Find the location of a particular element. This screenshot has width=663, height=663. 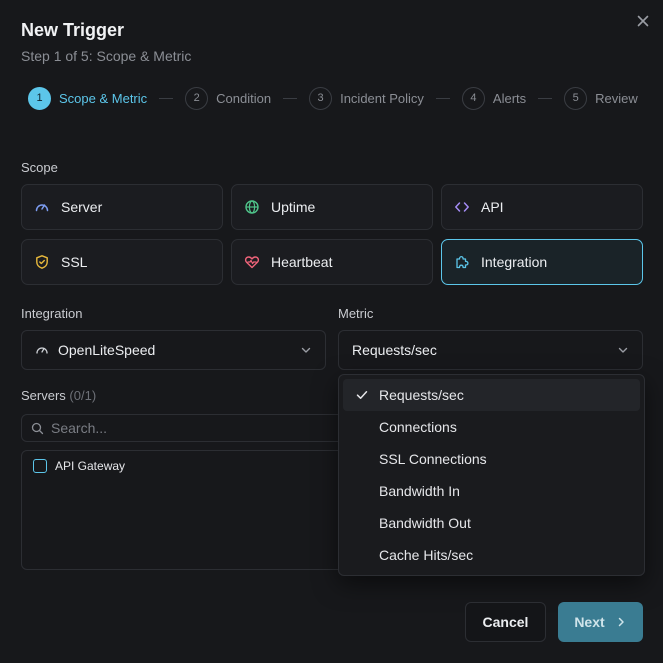

scope-option-label: SSL is located at coordinates (74, 262).